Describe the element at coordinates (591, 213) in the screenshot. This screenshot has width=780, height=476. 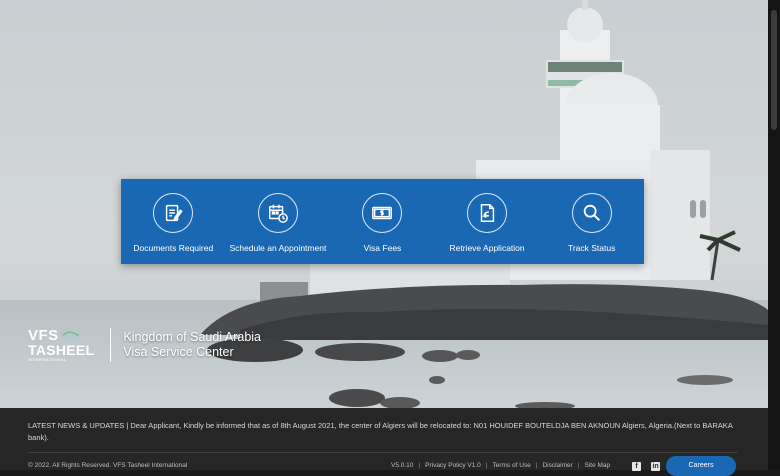
I see `search-icon` at that location.